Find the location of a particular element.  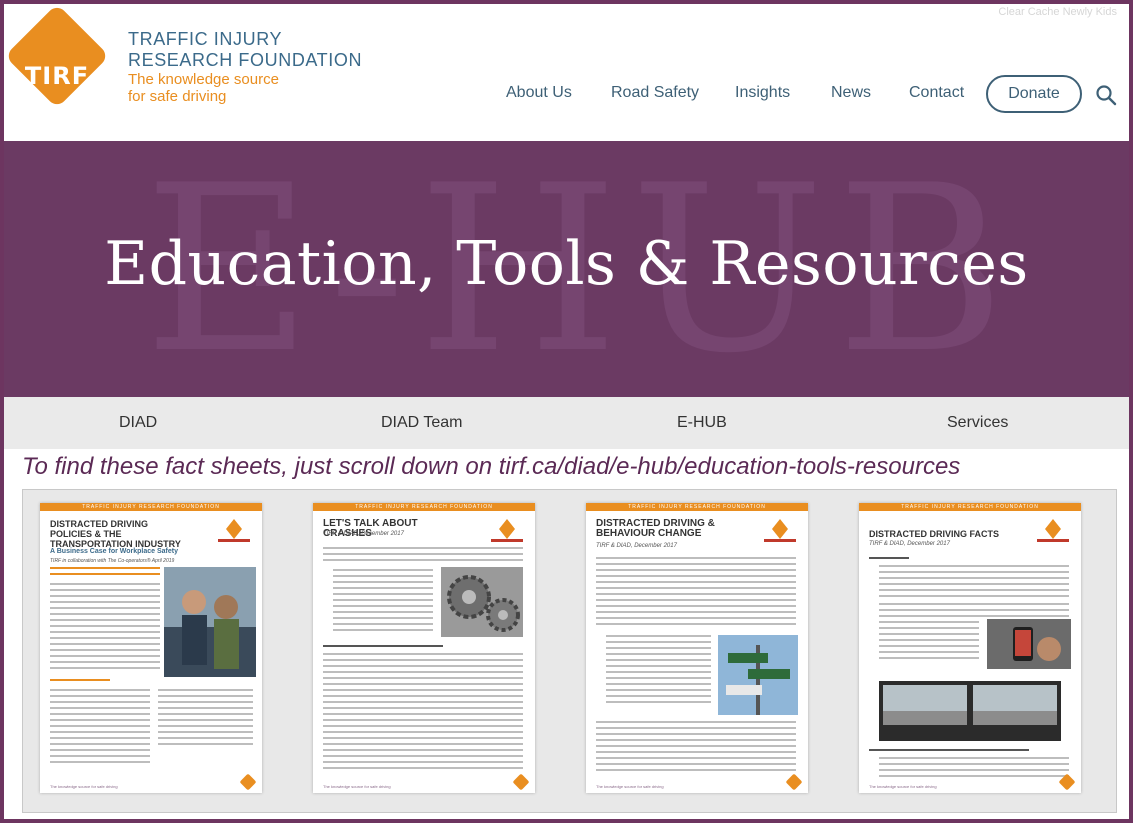

canadian-coalition-logo-icon is located at coordinates (507, 530).